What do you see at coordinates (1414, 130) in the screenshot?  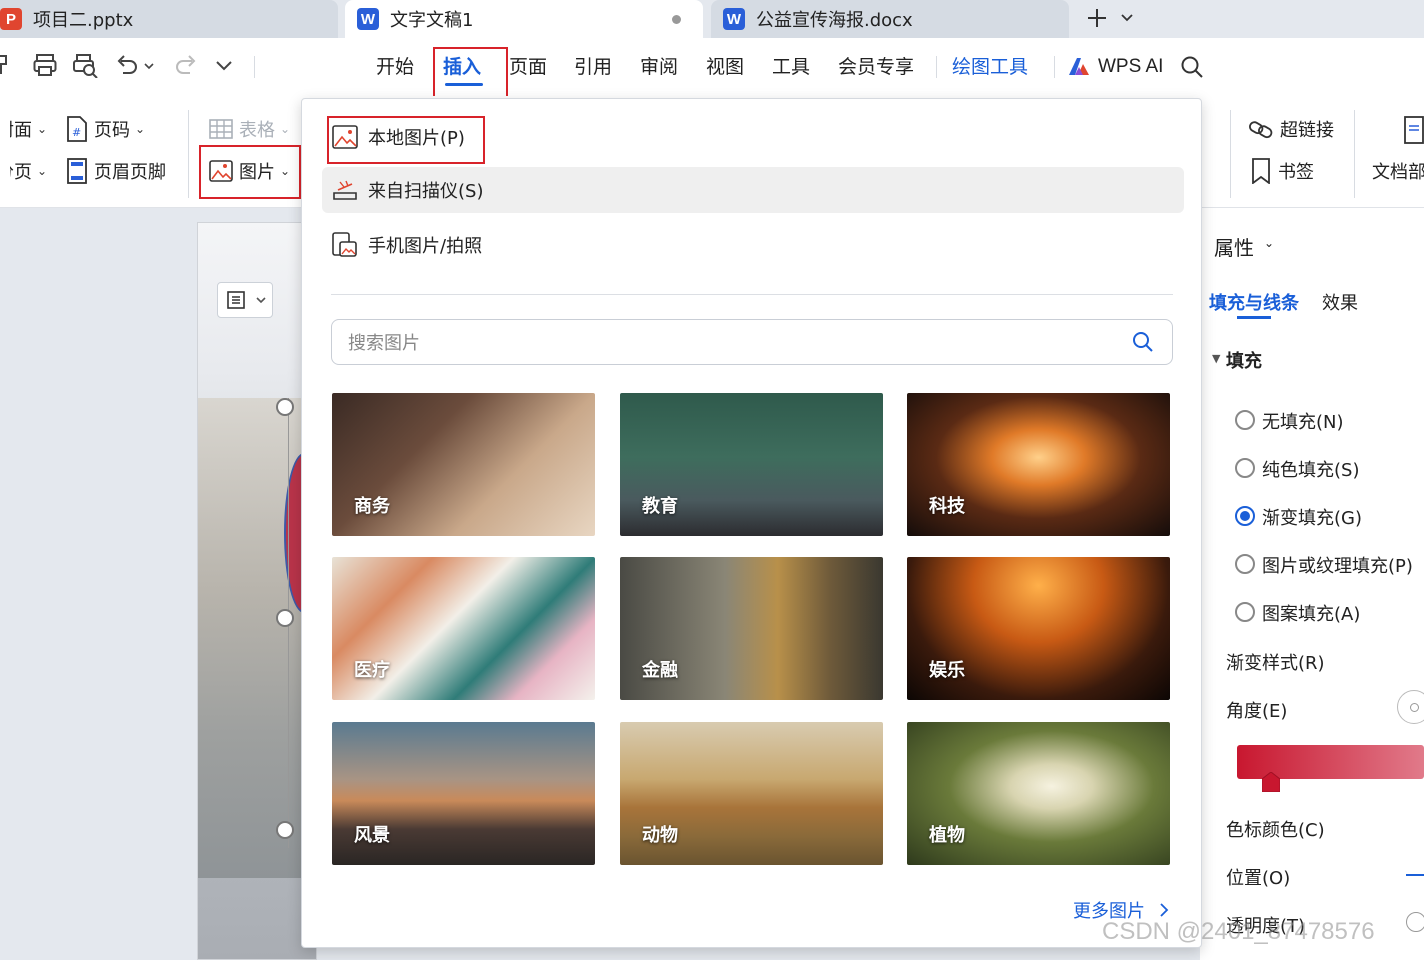 I see `doc-part-icon` at bounding box center [1414, 130].